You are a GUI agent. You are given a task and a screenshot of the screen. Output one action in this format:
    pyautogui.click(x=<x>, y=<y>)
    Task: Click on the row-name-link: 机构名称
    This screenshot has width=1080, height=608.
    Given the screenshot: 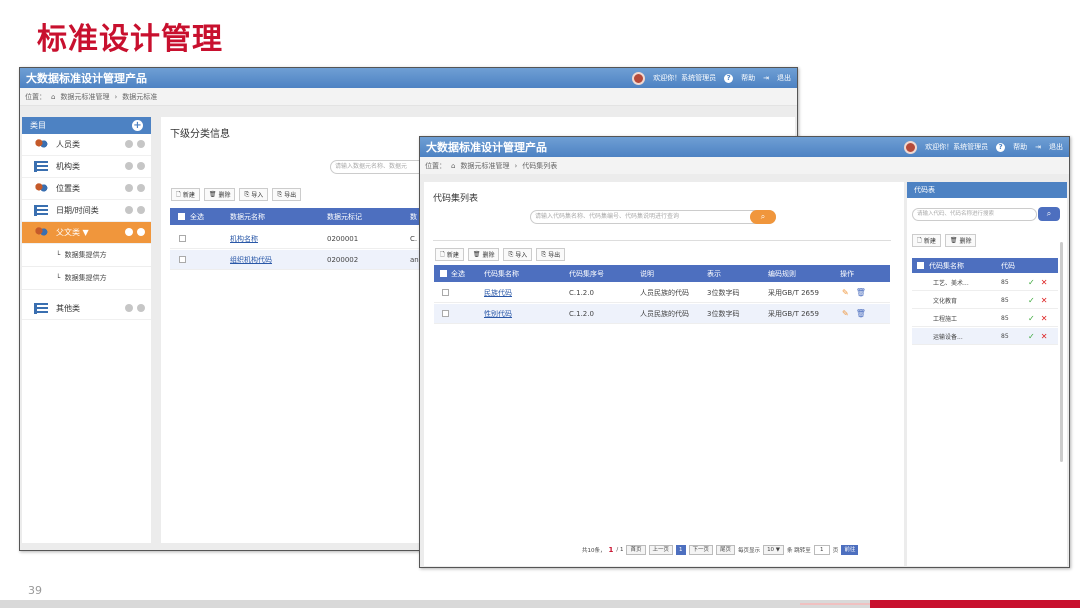 What is the action you would take?
    pyautogui.click(x=244, y=238)
    